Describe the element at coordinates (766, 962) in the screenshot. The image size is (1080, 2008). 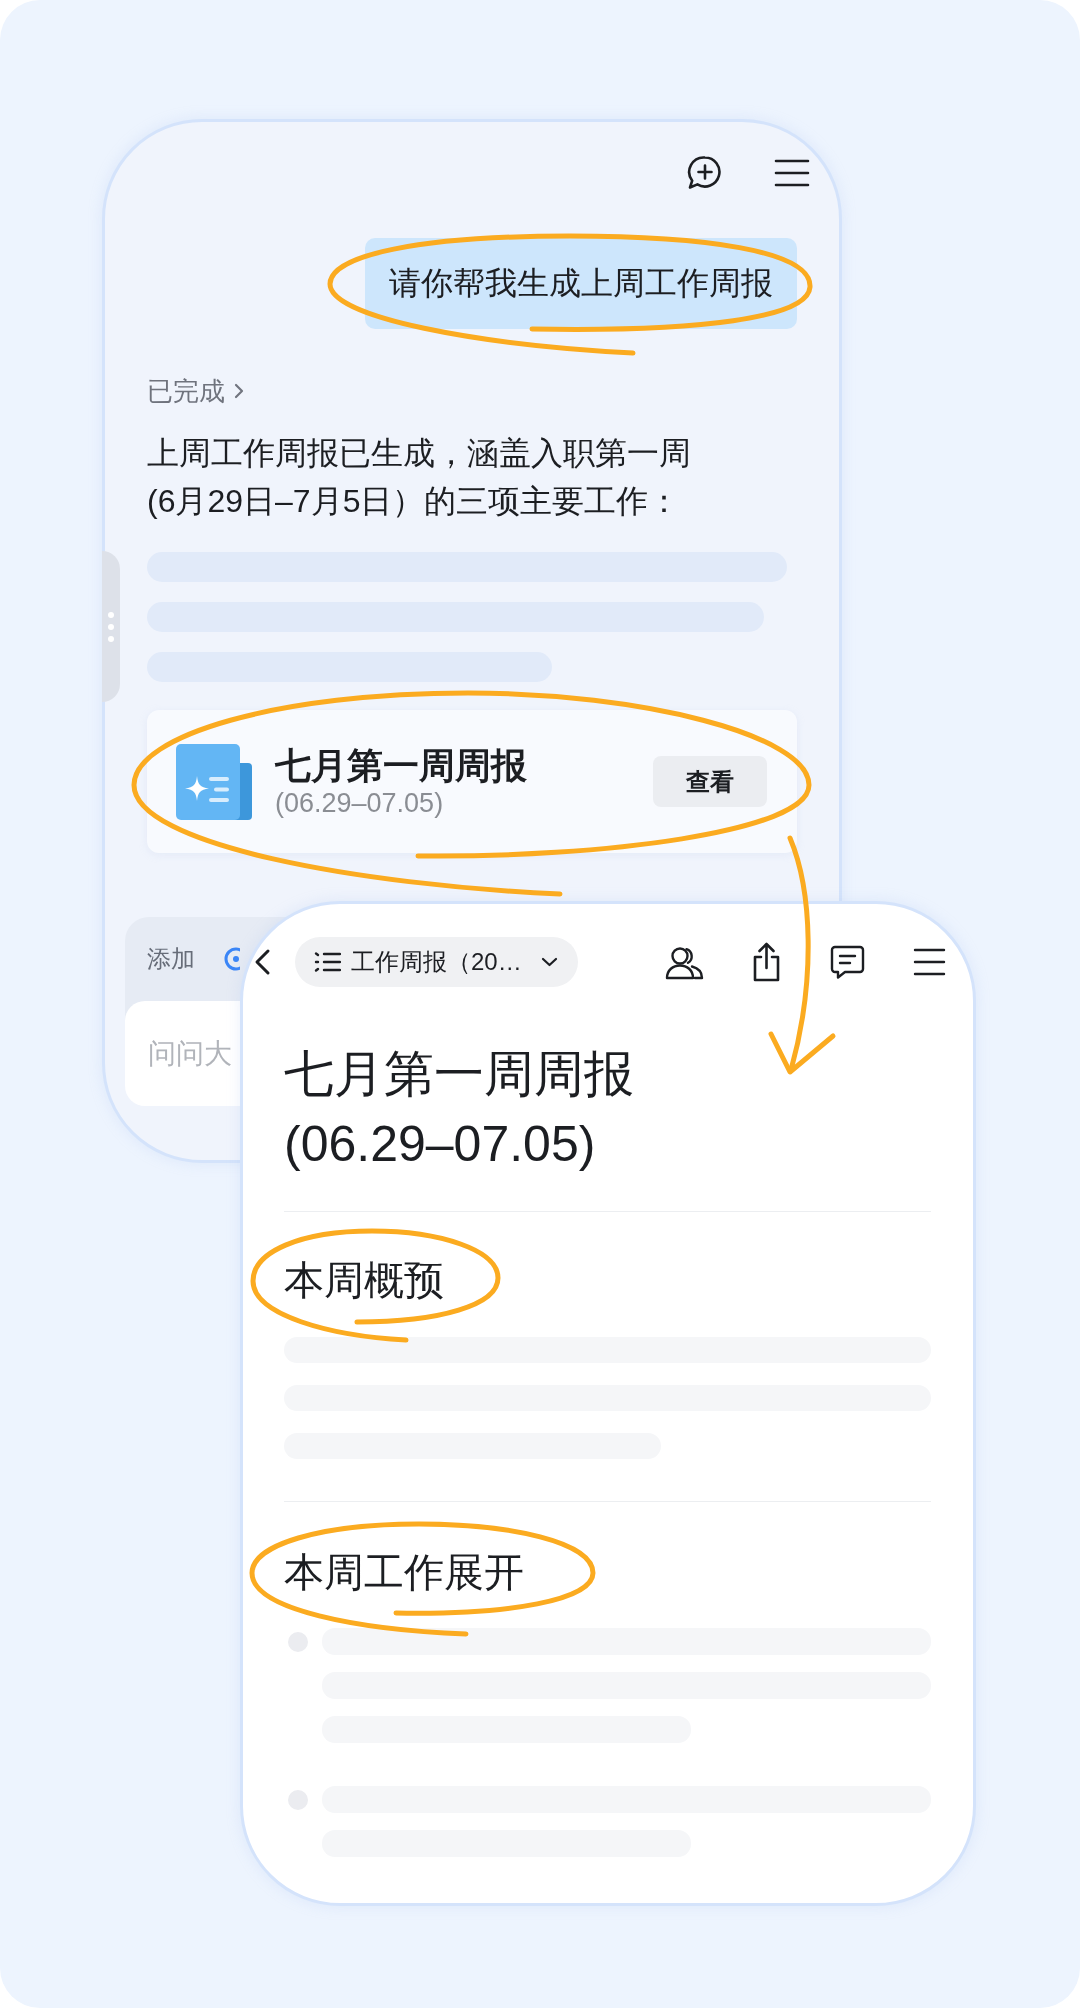
I see `share-icon` at that location.